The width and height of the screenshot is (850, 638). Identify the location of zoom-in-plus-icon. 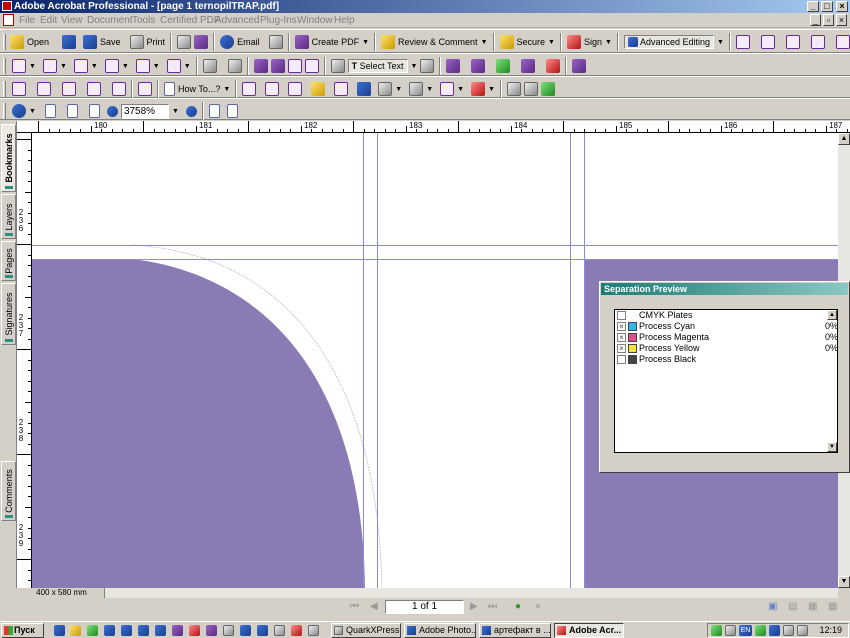
(191, 111).